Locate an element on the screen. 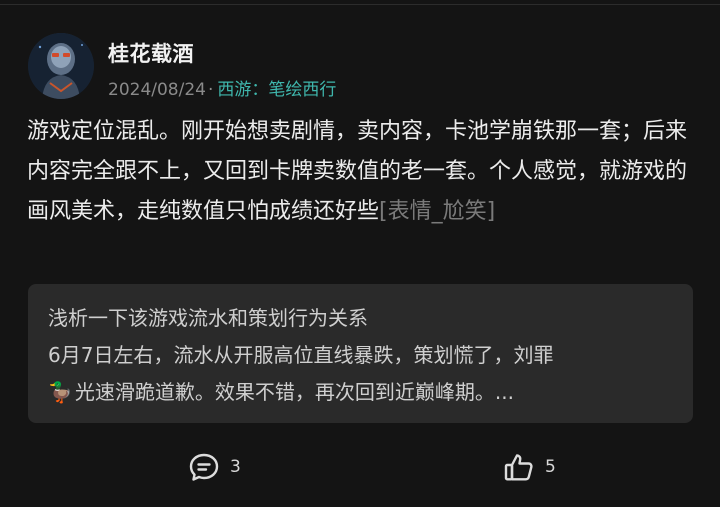  post-meta: 2024/08/24 · 西游：笔绘西行 is located at coordinates (222, 87).